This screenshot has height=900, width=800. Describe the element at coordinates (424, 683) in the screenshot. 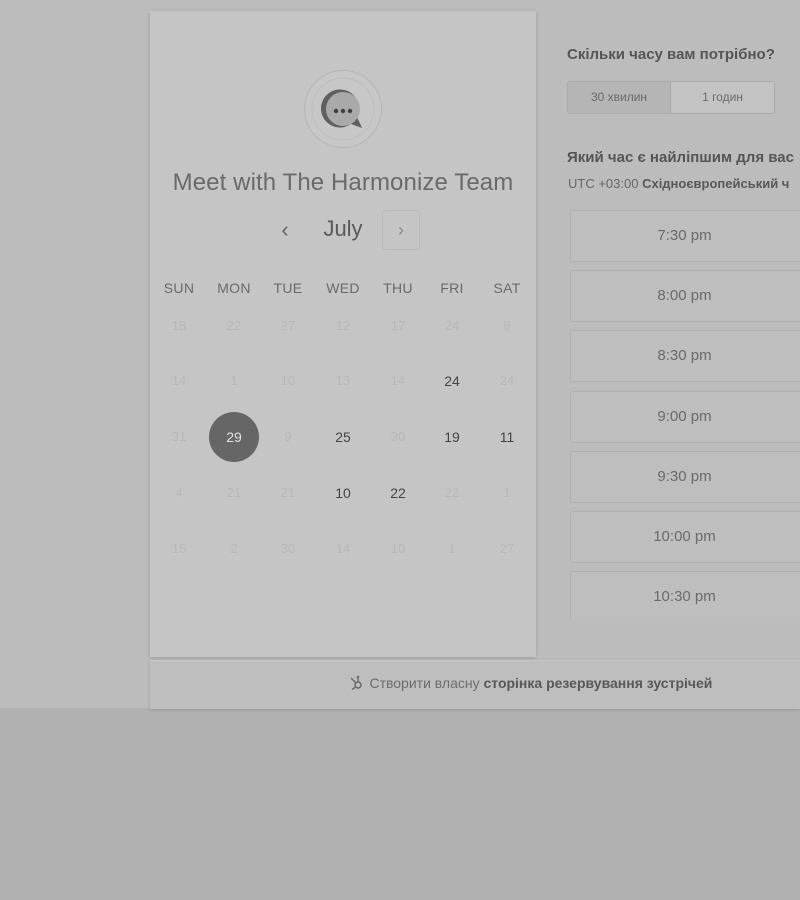

I see `footer-text-plain: Створити власну` at that location.